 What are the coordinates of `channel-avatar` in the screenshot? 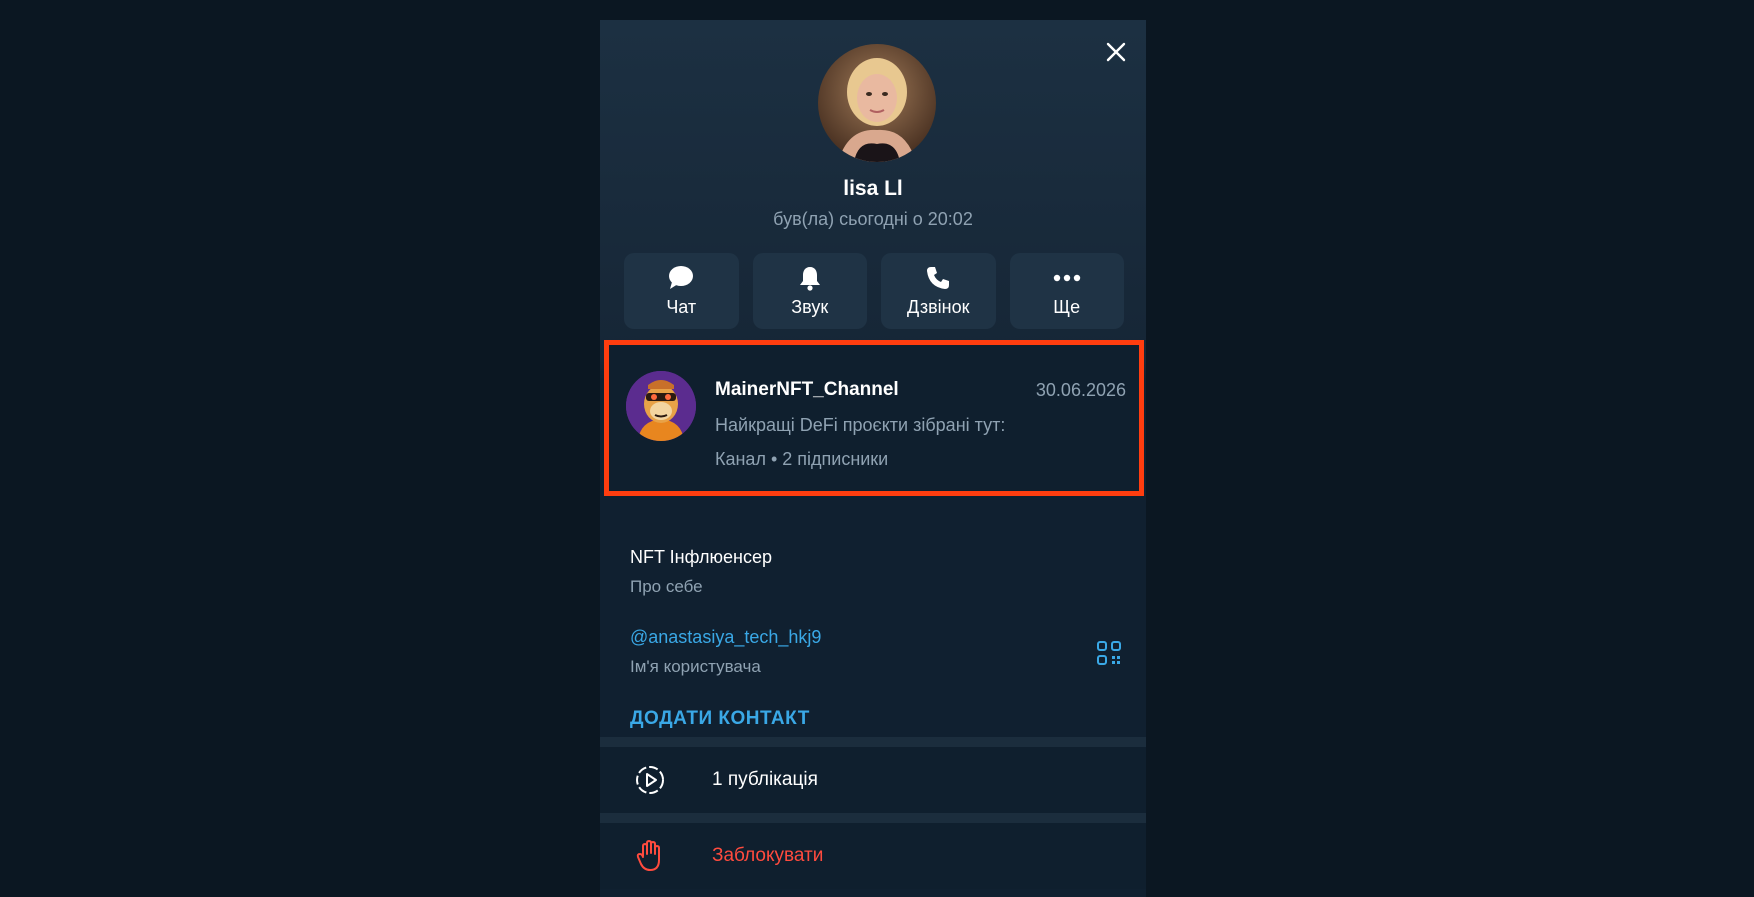 It's located at (661, 406).